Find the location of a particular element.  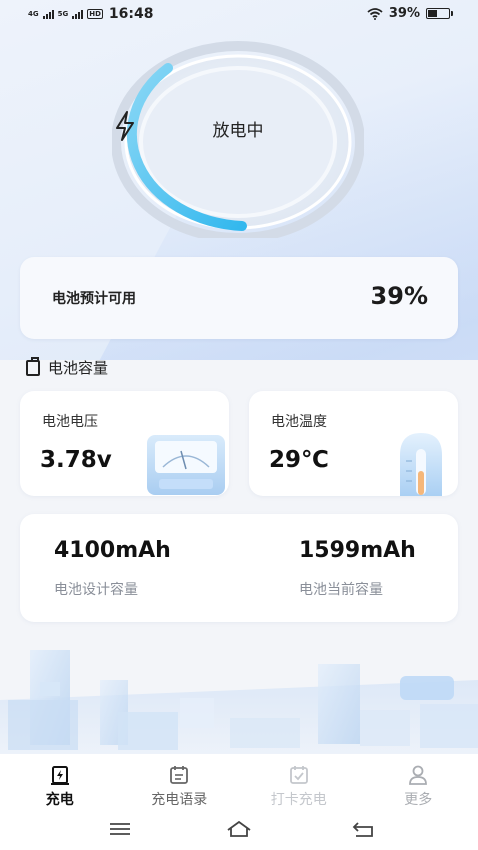

battery-fill is located at coordinates (432, 13).